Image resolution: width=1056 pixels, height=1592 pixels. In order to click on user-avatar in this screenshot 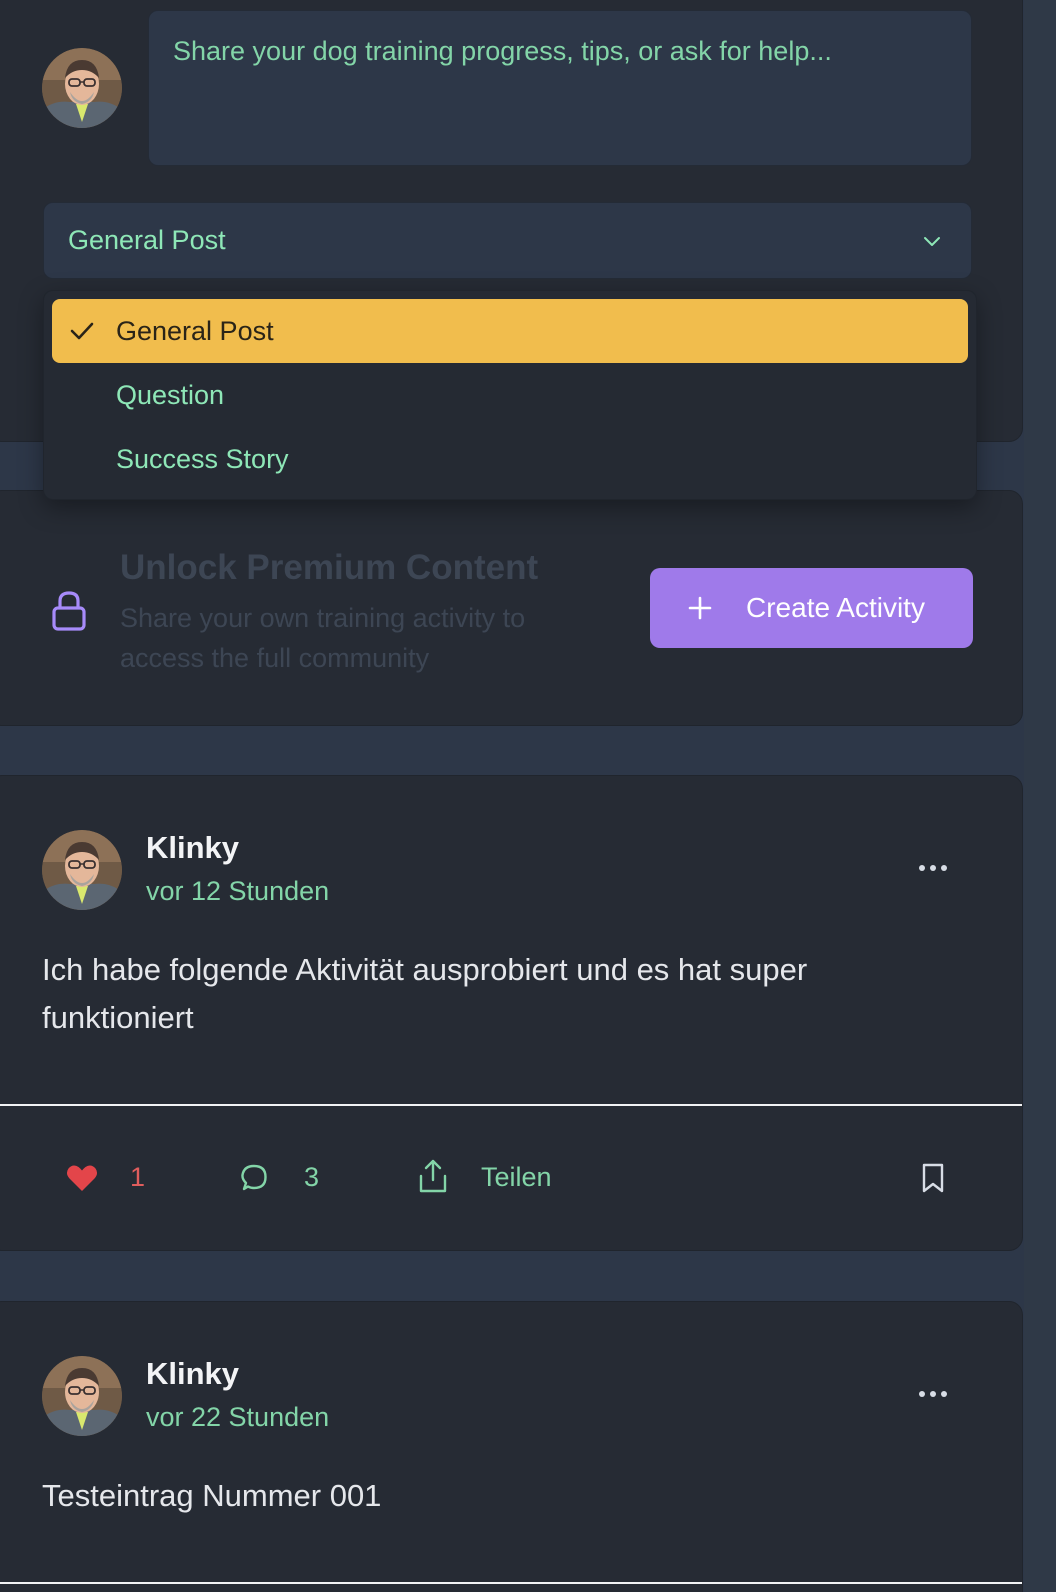, I will do `click(82, 88)`.